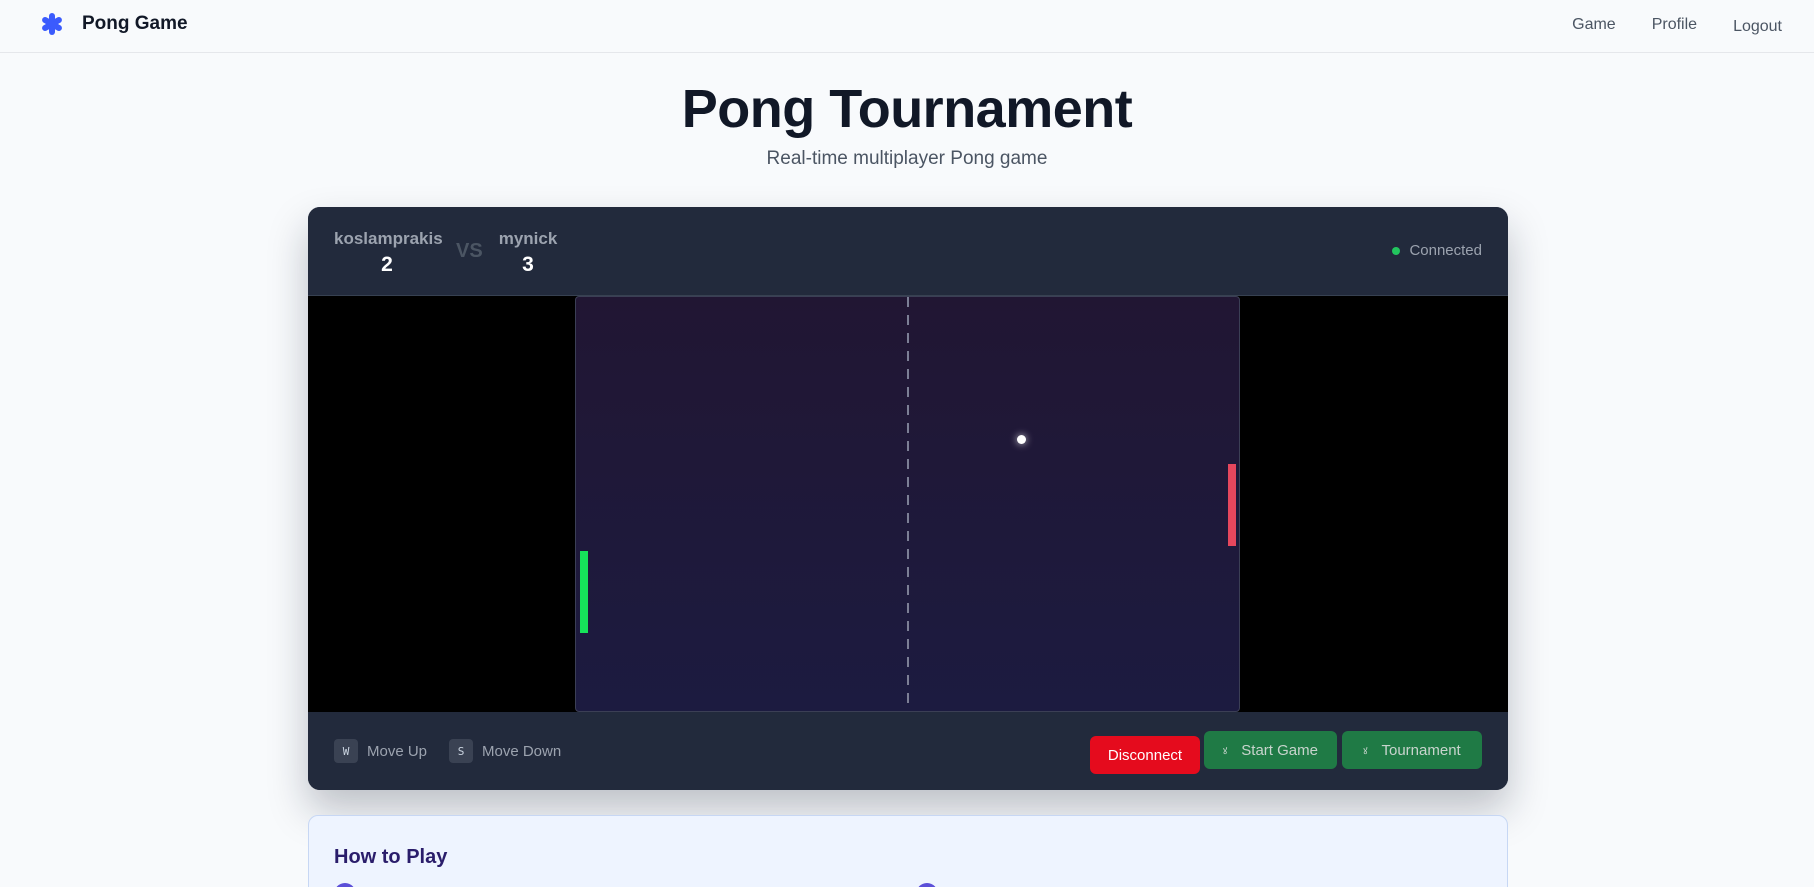  I want to click on tournament-button: ꙋ Tournament, so click(1412, 750).